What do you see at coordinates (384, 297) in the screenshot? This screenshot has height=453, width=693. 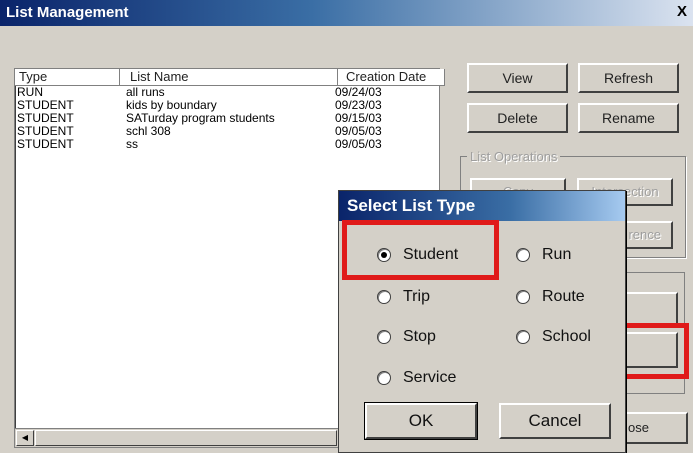 I see `radio-trip-circle` at bounding box center [384, 297].